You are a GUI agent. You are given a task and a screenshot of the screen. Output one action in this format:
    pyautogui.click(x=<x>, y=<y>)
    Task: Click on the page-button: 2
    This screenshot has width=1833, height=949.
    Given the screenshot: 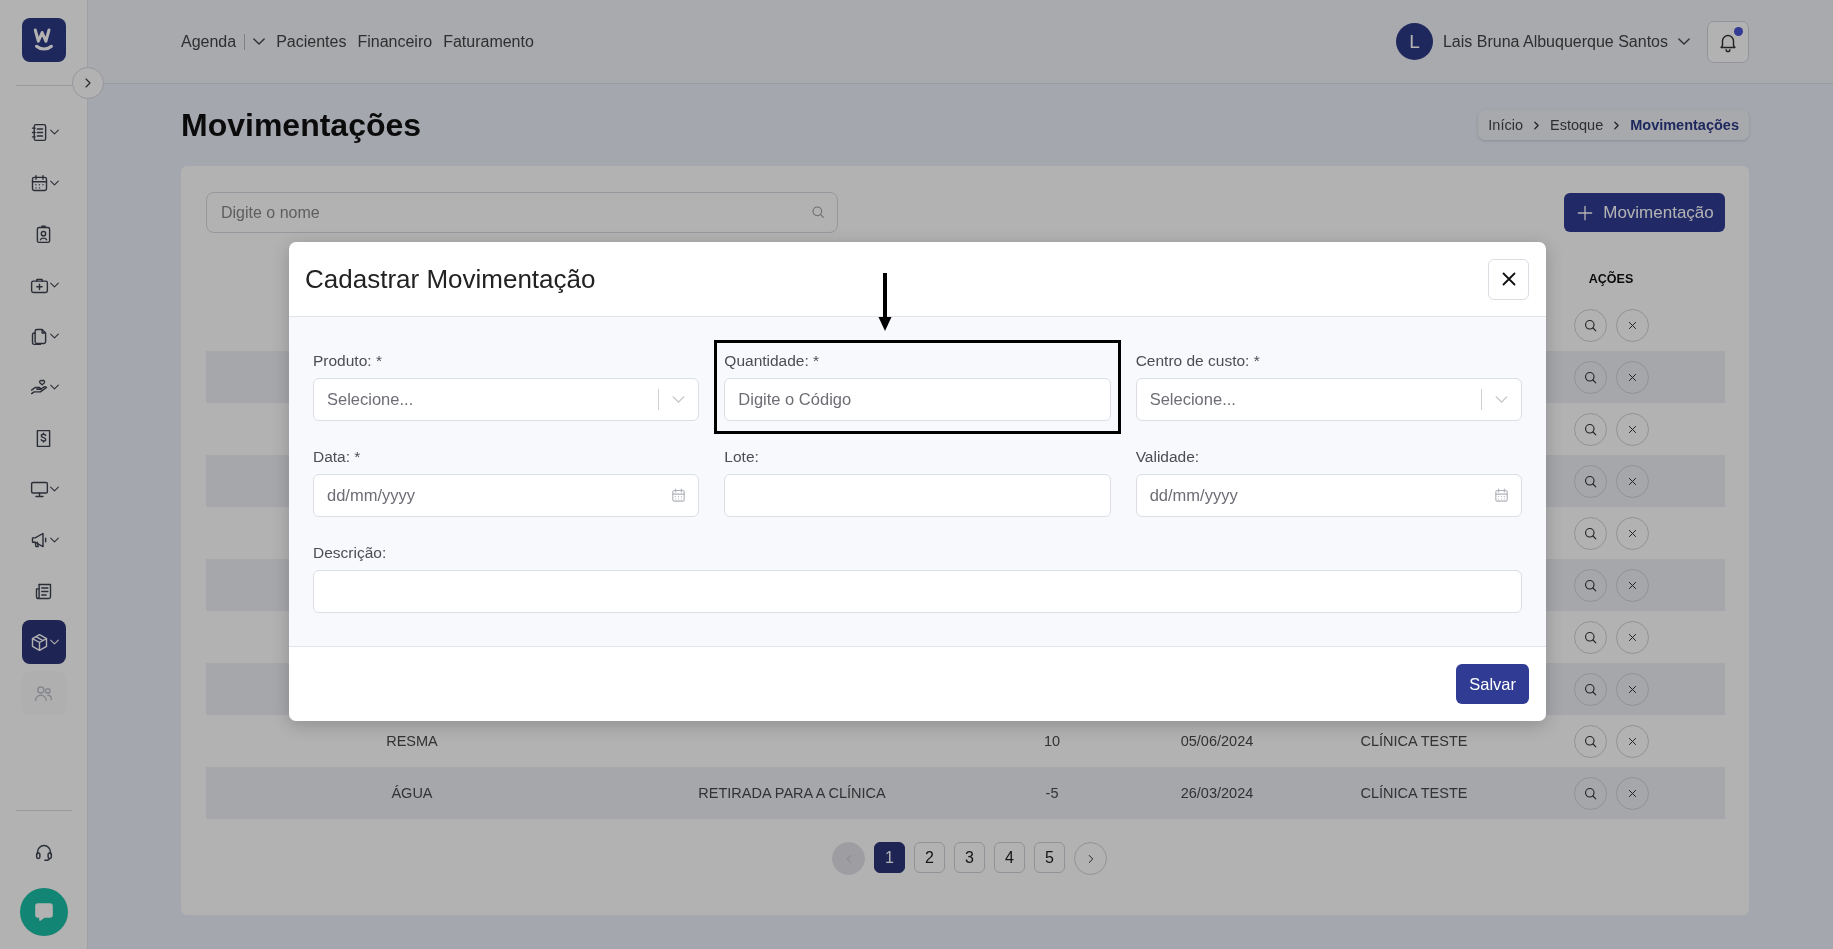 What is the action you would take?
    pyautogui.click(x=929, y=857)
    